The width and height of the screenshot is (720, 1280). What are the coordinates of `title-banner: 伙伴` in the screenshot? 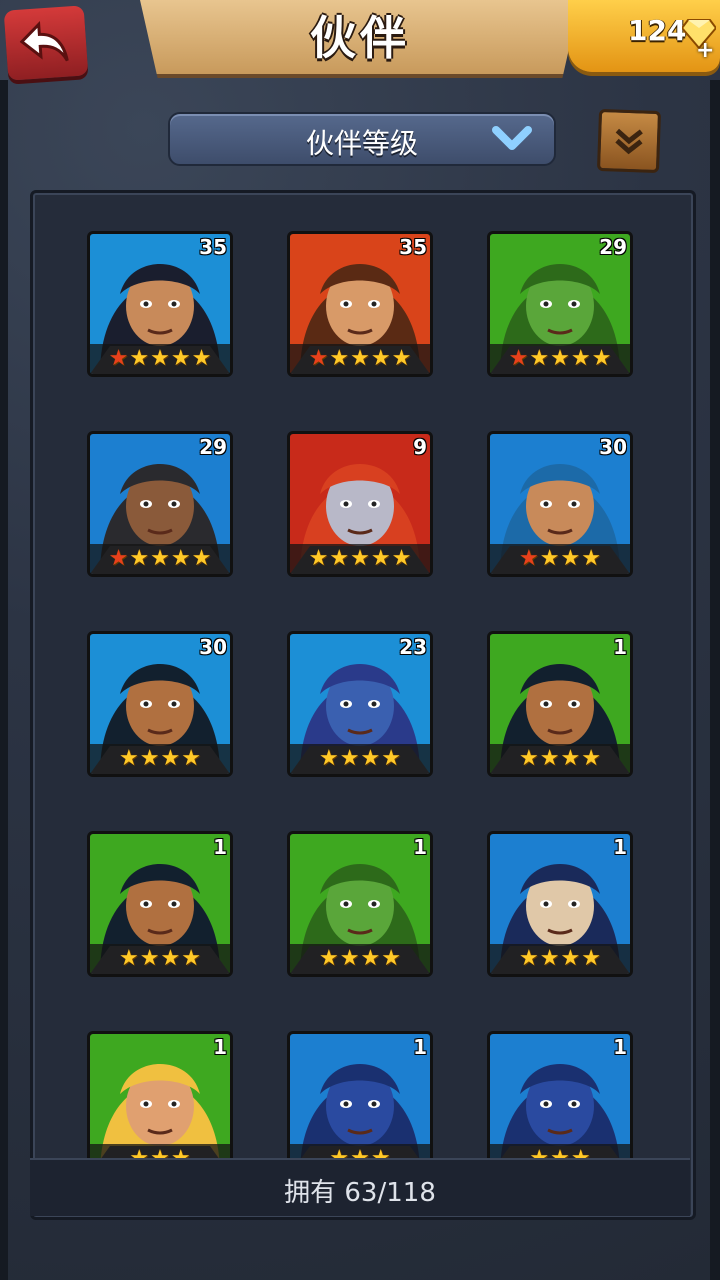 It's located at (360, 39).